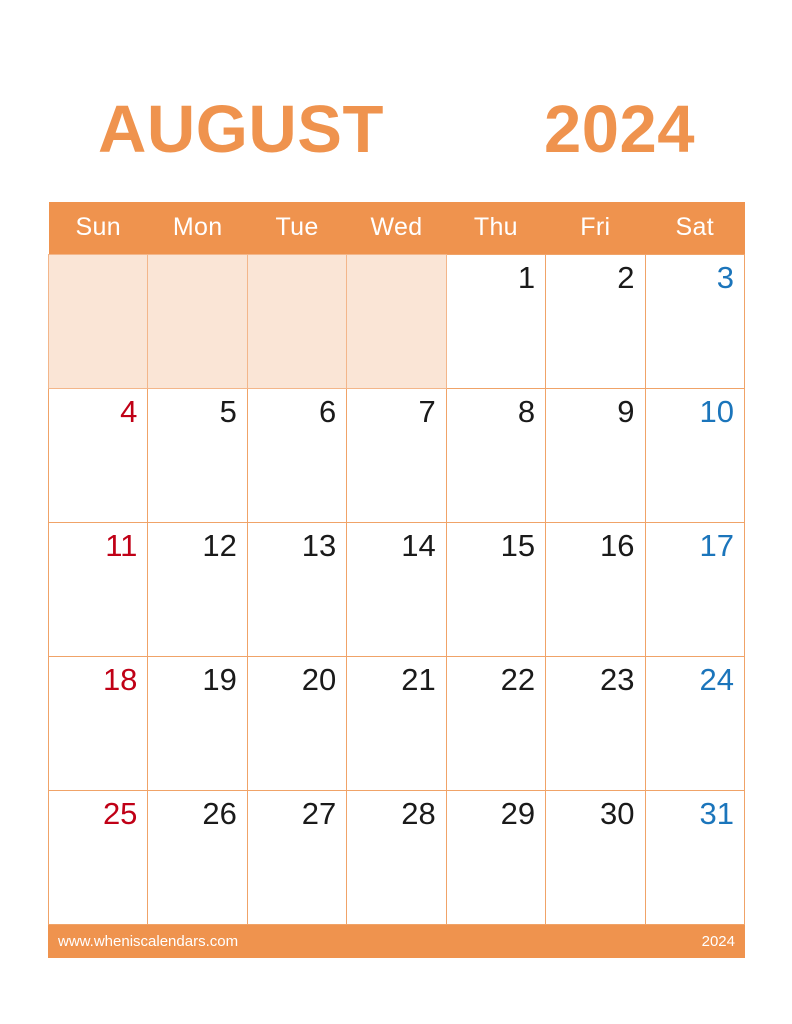 This screenshot has width=792, height=1024. I want to click on calendar-day-cell: 12, so click(197, 589).